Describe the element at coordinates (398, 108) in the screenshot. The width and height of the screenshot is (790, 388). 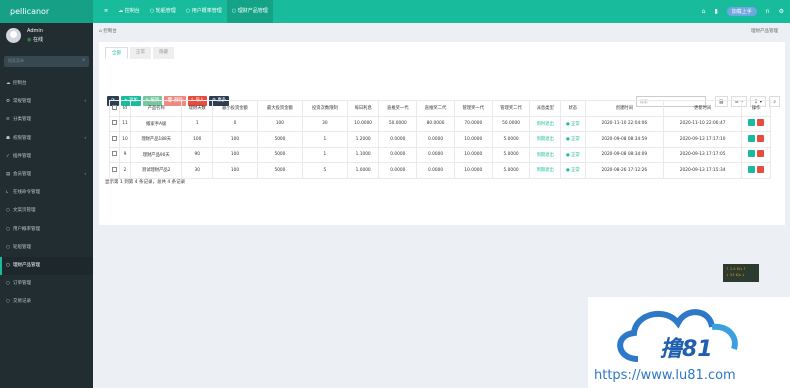
I see `column-header: 直推奖一代` at that location.